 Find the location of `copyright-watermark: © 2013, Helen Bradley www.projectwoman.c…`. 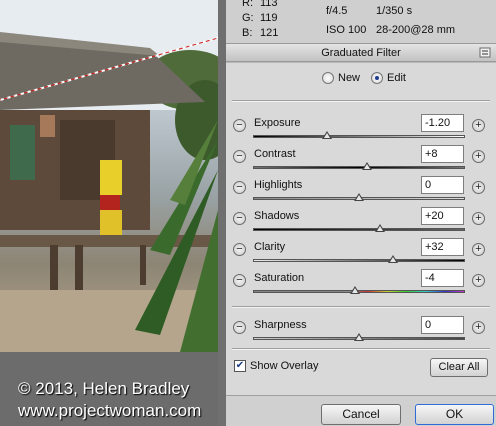

copyright-watermark: © 2013, Helen Bradley www.projectwoman.c… is located at coordinates (109, 400).